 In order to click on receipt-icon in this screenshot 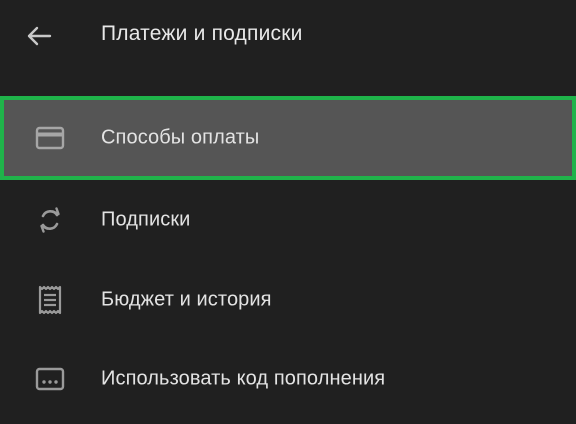, I will do `click(50, 300)`.